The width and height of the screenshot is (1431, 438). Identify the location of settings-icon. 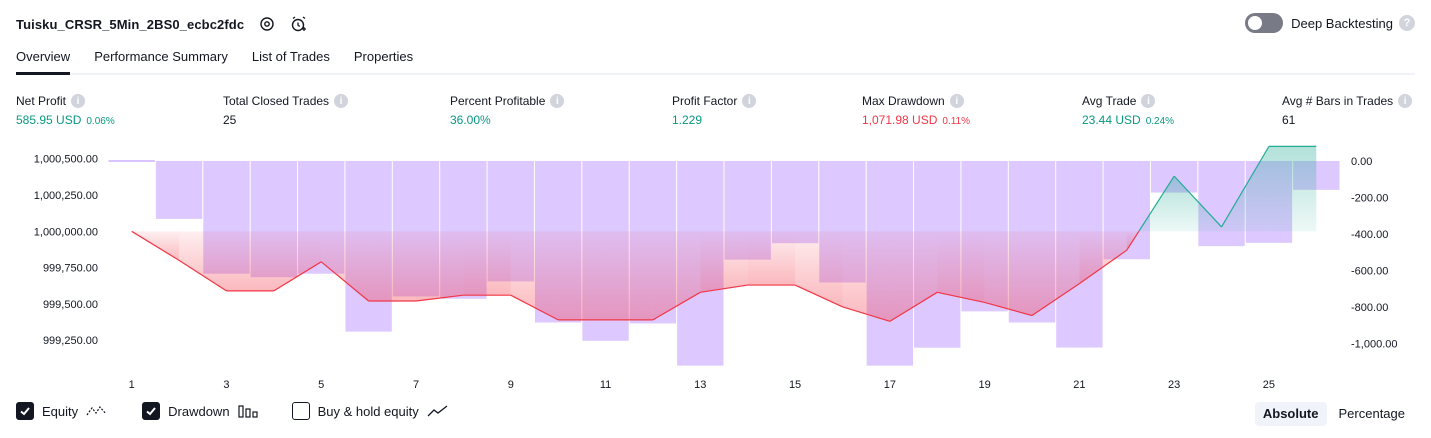
(267, 24).